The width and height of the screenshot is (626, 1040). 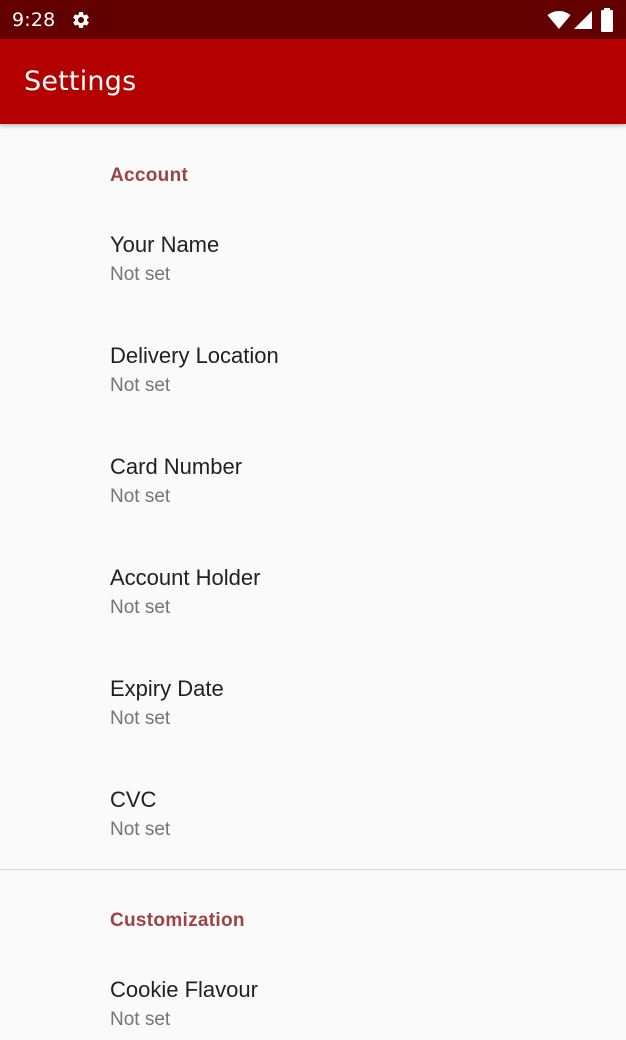 What do you see at coordinates (313, 508) in the screenshot?
I see `pref-card-number: Card Number Not set` at bounding box center [313, 508].